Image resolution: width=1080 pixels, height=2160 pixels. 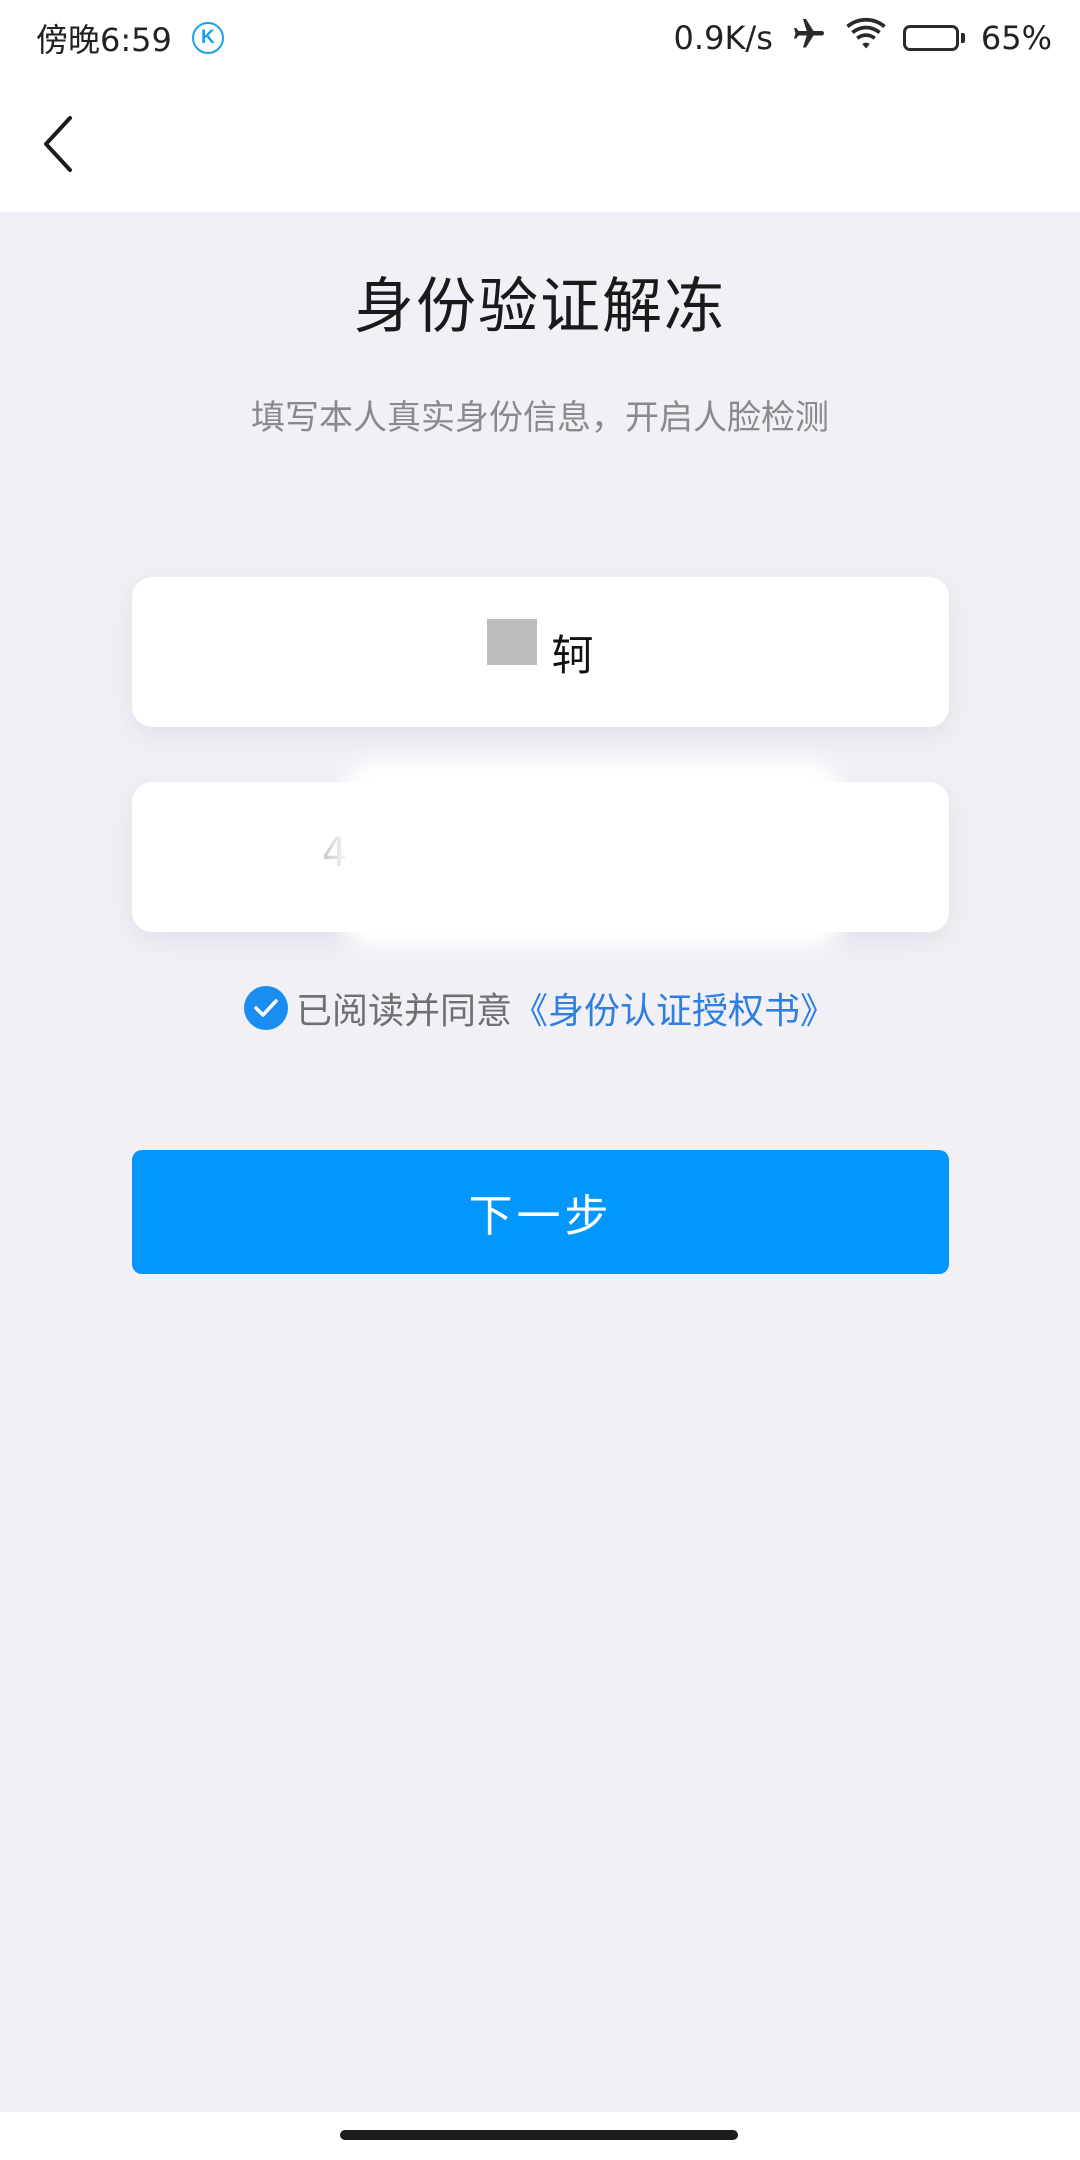 I want to click on status-left: 傍晚6:59 K, so click(x=130, y=38).